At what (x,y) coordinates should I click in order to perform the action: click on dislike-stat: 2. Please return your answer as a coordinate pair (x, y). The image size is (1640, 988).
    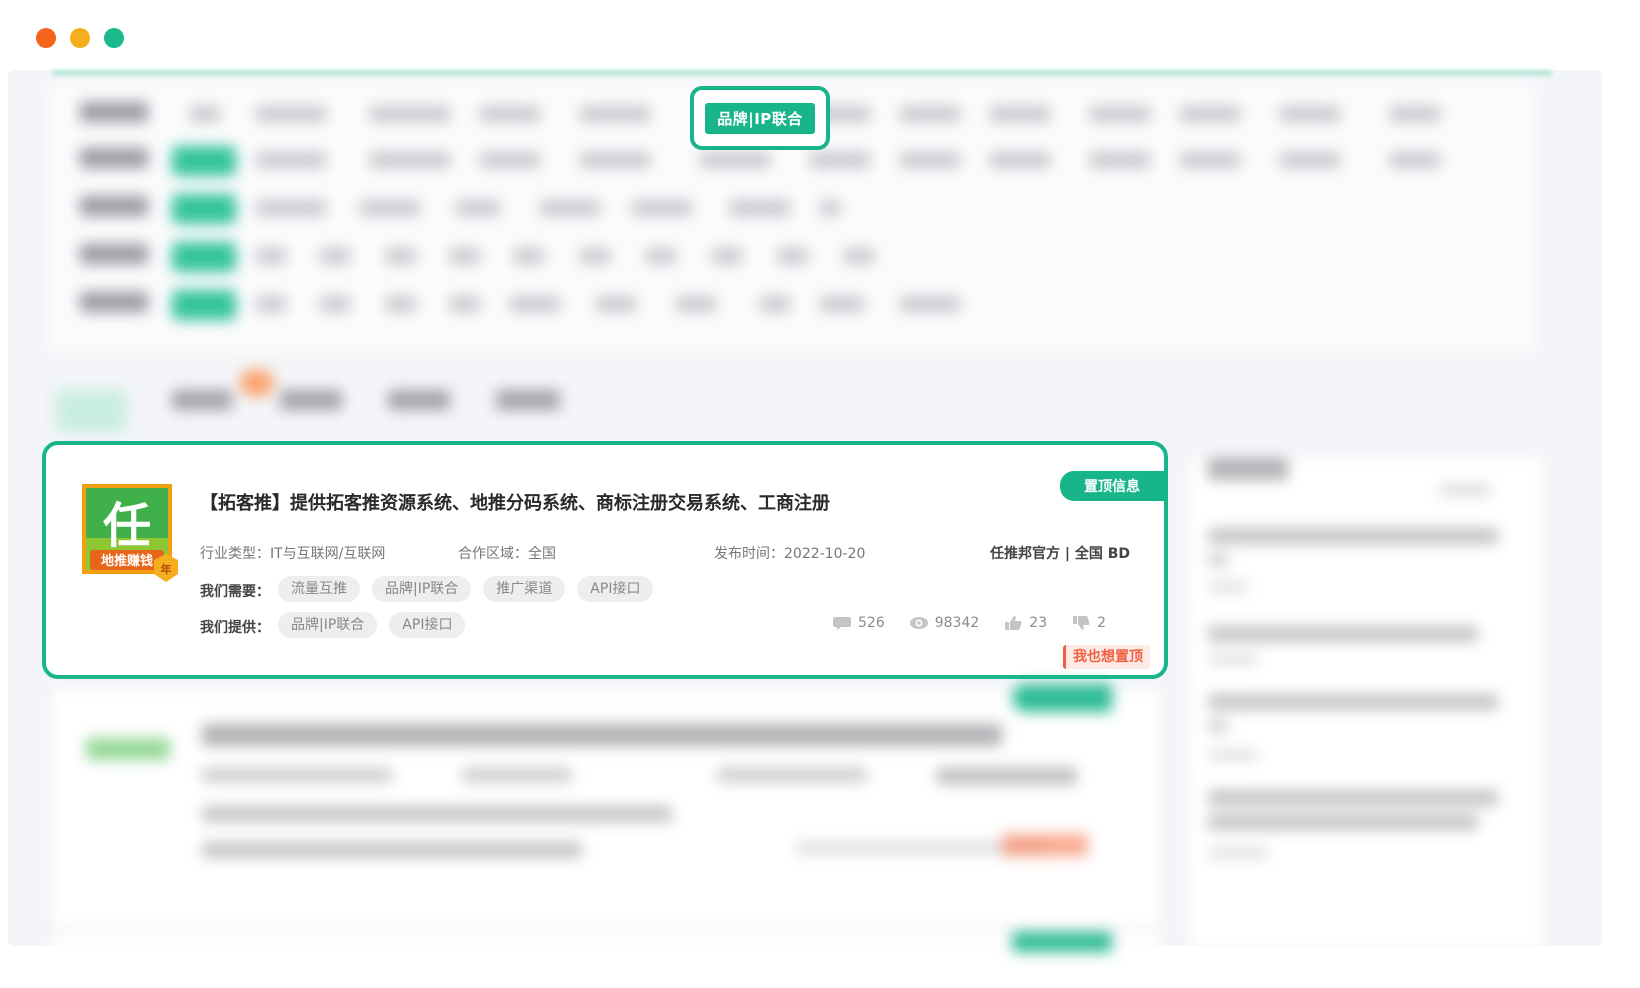
    Looking at the image, I should click on (1088, 623).